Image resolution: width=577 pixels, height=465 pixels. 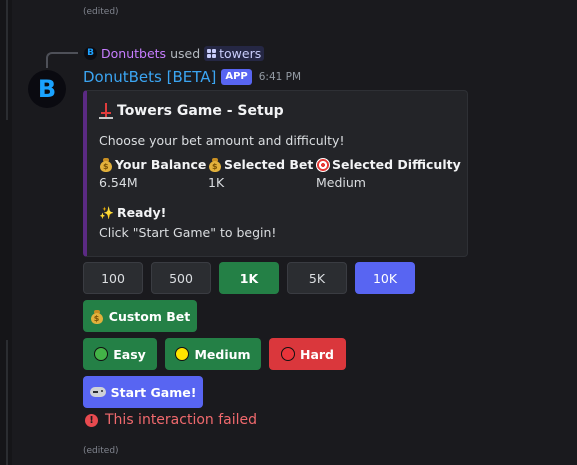 I want to click on command-mention: towers, so click(x=234, y=53).